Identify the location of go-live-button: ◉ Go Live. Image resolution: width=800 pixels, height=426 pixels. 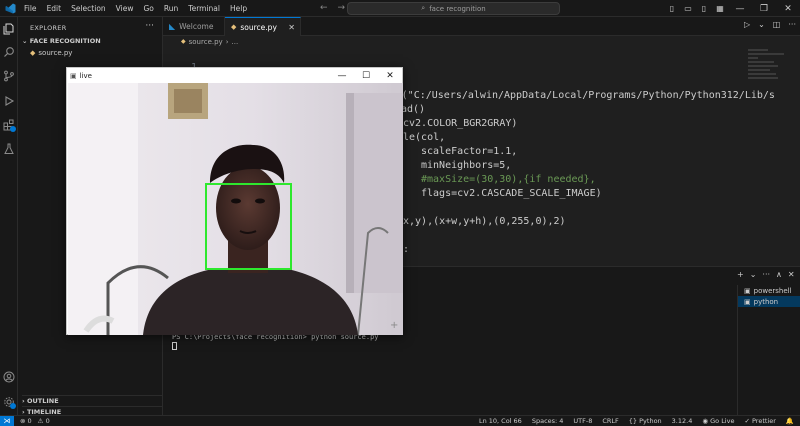
(718, 421).